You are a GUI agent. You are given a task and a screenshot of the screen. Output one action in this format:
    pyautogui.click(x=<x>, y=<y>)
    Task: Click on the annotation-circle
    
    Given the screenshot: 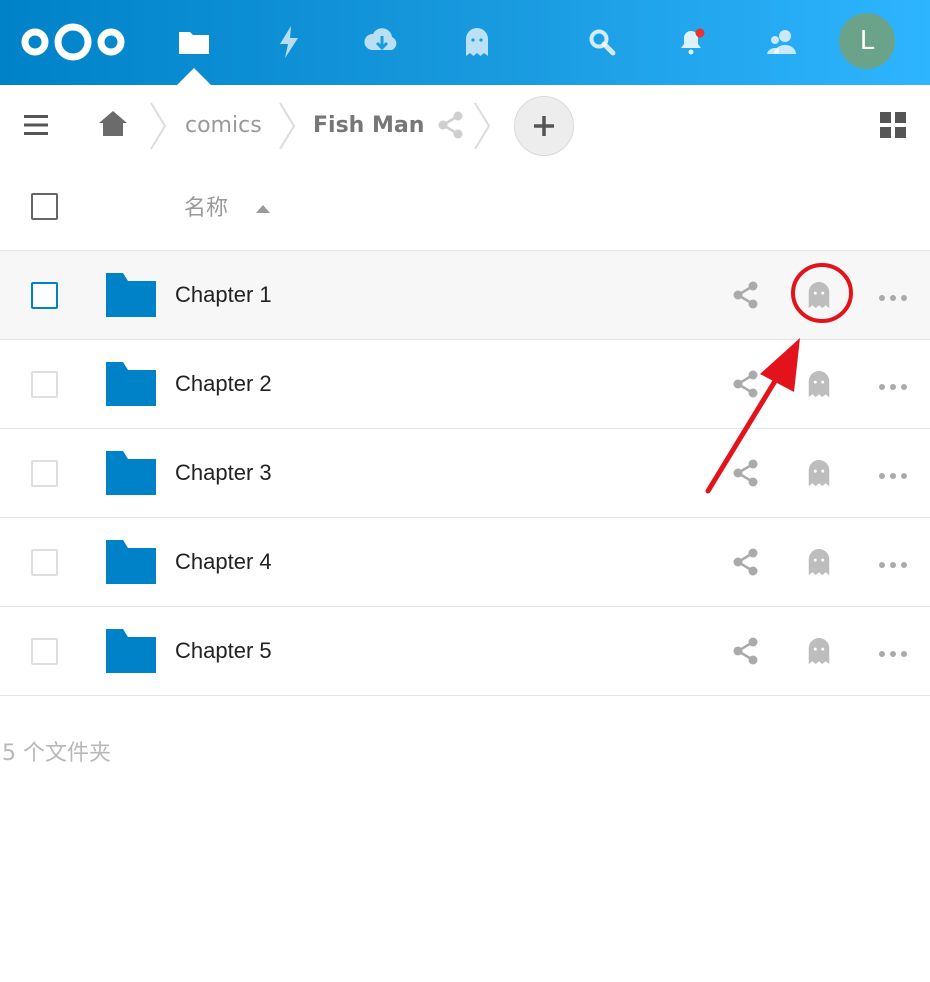 What is the action you would take?
    pyautogui.click(x=822, y=293)
    